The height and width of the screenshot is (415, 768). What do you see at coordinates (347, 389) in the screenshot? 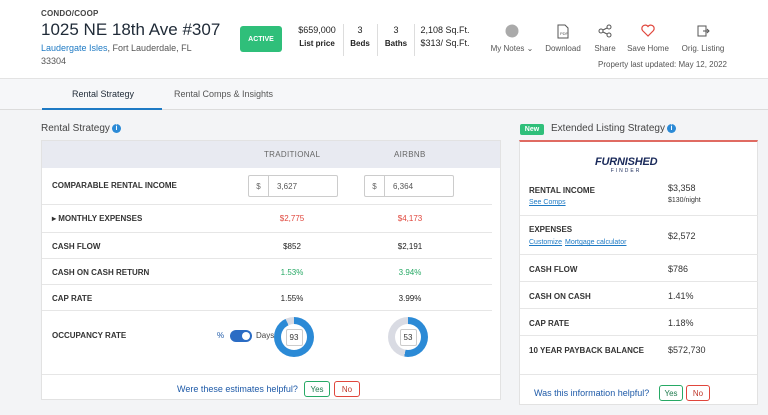
I see `helpful-no-button: No` at bounding box center [347, 389].